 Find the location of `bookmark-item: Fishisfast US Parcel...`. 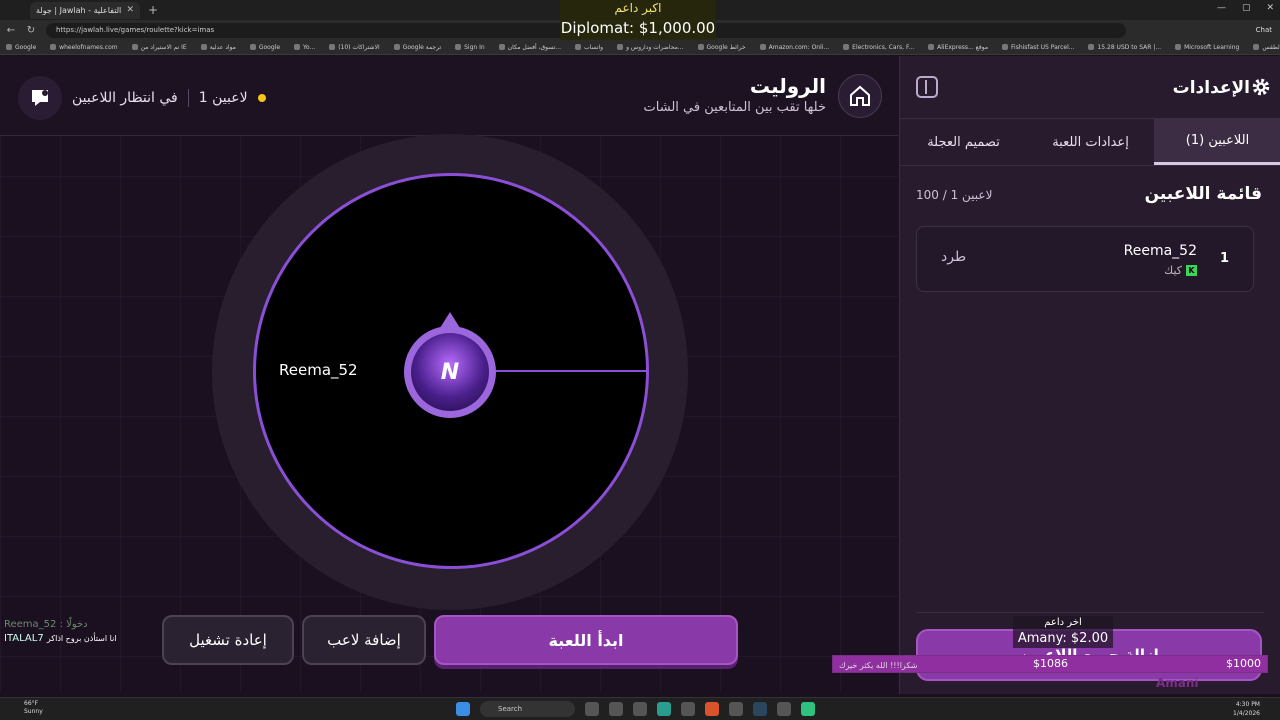

bookmark-item: Fishisfast US Parcel... is located at coordinates (1038, 47).